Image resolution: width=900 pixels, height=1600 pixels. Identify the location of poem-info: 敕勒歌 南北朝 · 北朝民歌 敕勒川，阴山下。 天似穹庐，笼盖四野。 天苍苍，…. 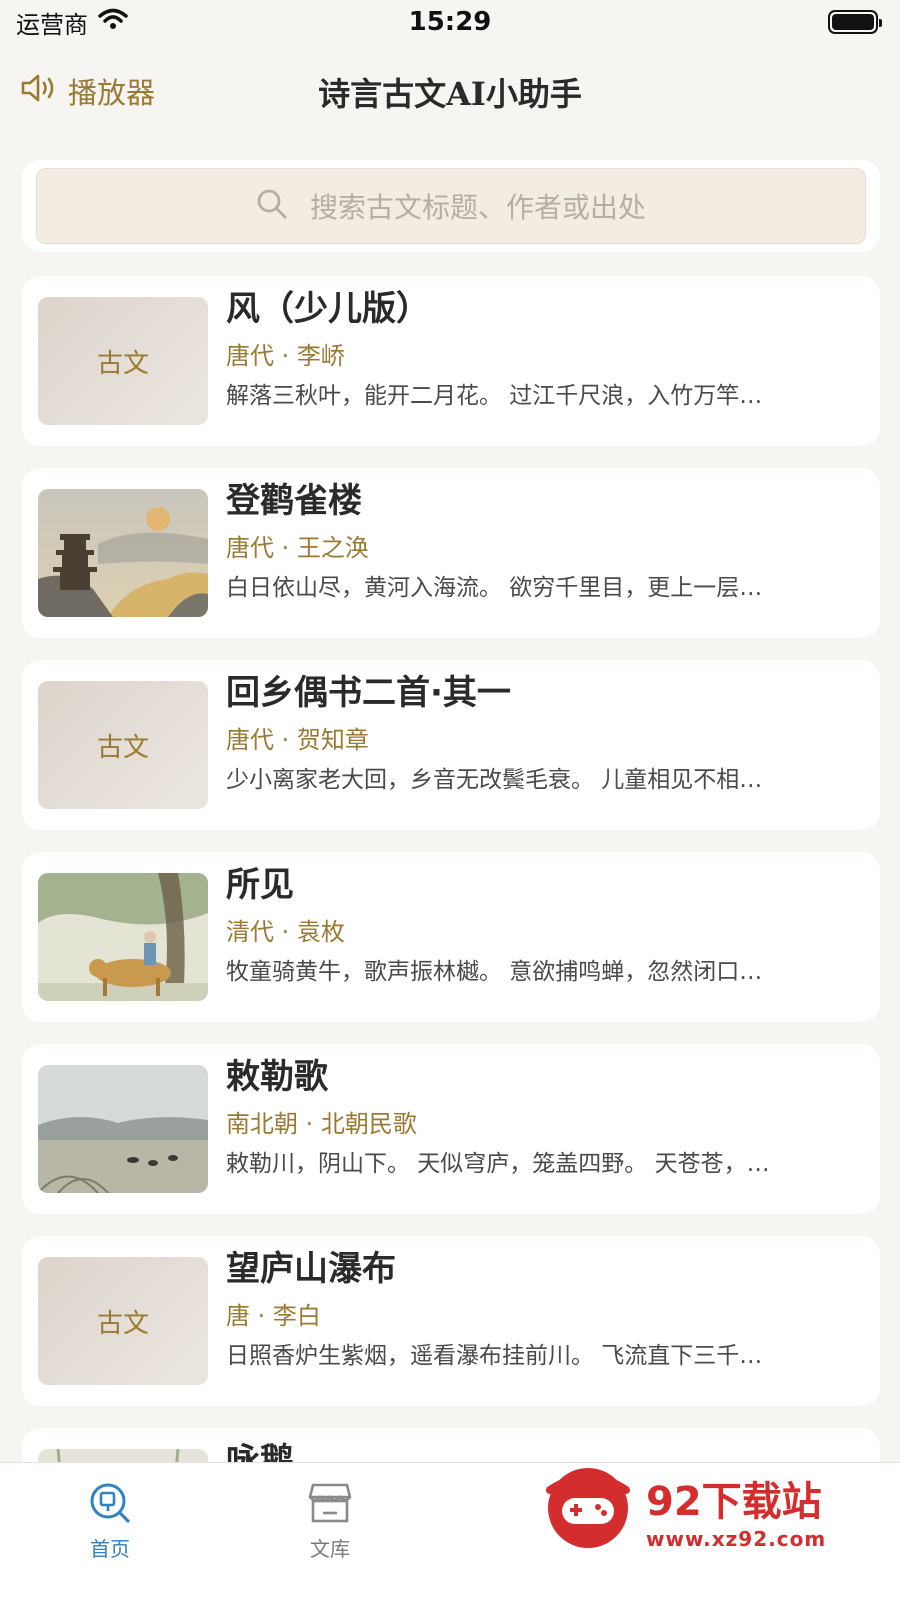
(545, 1125).